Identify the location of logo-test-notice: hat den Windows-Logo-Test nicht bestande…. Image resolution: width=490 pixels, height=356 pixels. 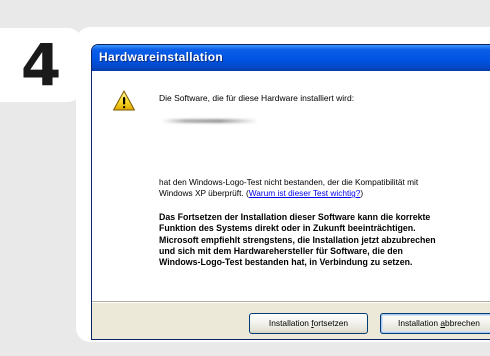
(324, 188).